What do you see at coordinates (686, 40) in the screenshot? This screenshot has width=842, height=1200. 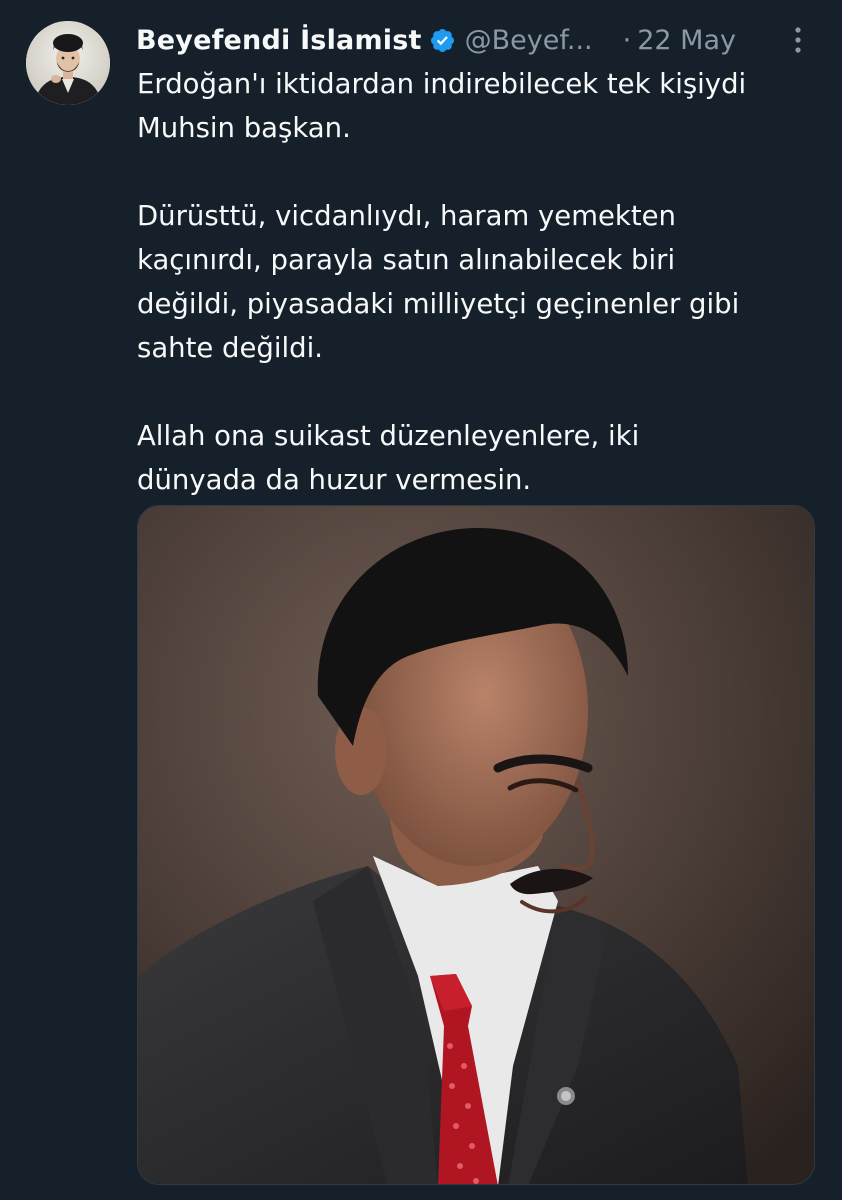 I see `tweet-timestamp: 22 May` at bounding box center [686, 40].